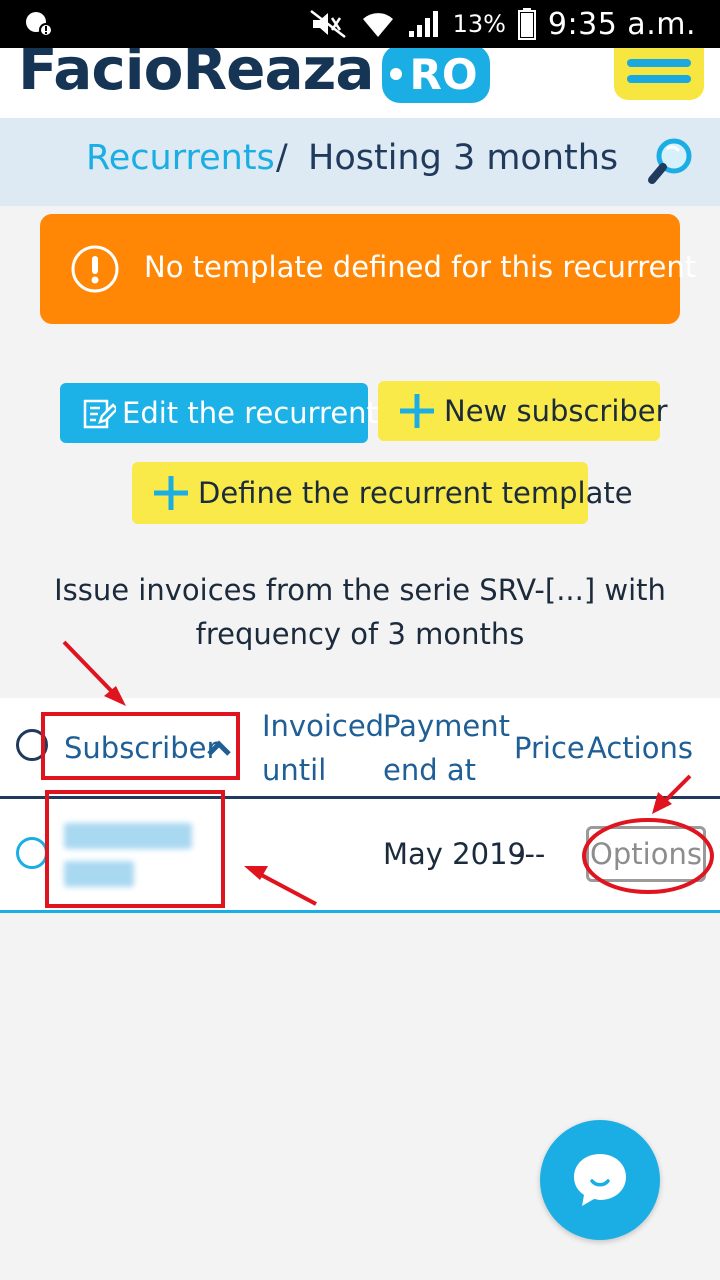 Image resolution: width=720 pixels, height=1280 pixels. Describe the element at coordinates (526, 24) in the screenshot. I see `battery-icon` at that location.